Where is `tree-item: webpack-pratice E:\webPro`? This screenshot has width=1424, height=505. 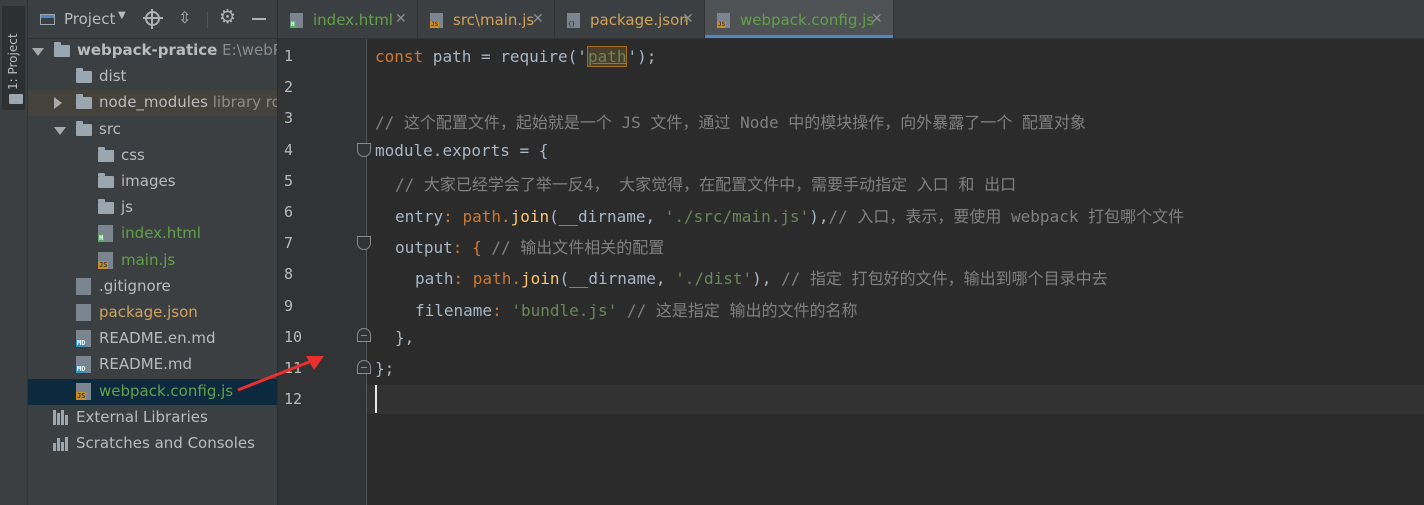
tree-item: webpack-pratice E:\webPro is located at coordinates (152, 51).